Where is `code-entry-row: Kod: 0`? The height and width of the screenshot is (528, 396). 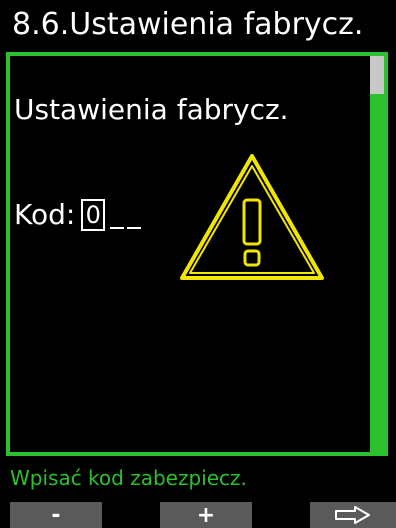 code-entry-row: Kod: 0 is located at coordinates (78, 214).